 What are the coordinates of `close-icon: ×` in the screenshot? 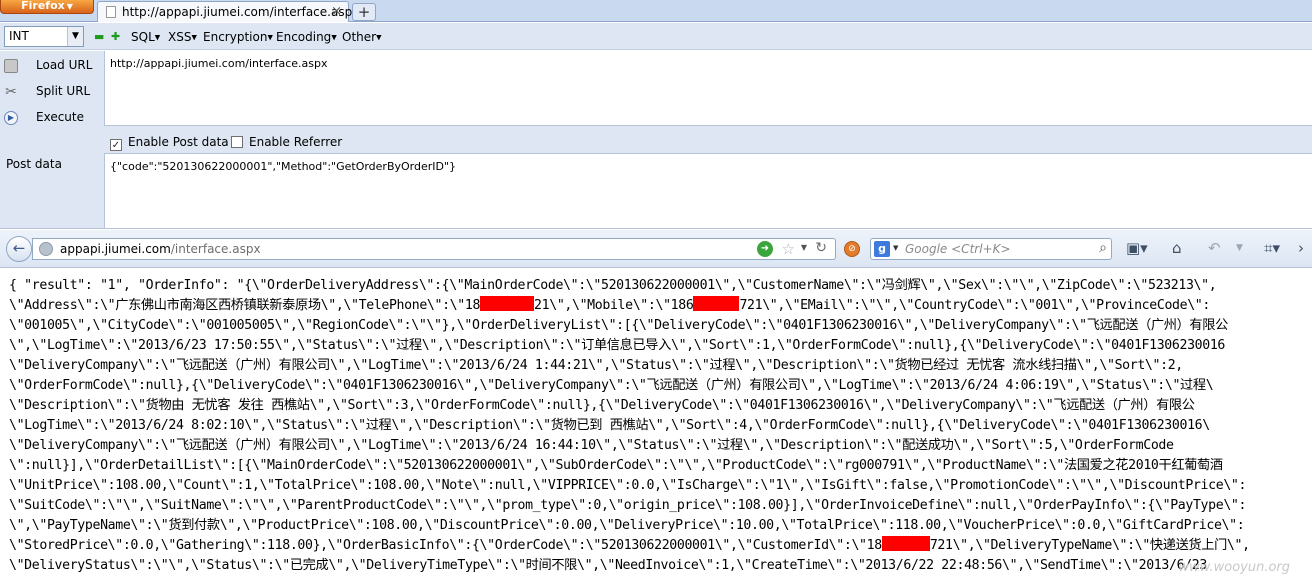 It's located at (336, 11).